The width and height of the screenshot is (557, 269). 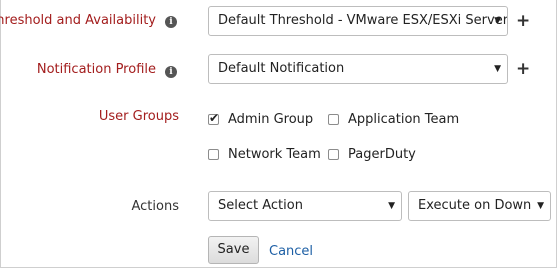 I want to click on notification-select: Default Notification ▼, so click(x=358, y=69).